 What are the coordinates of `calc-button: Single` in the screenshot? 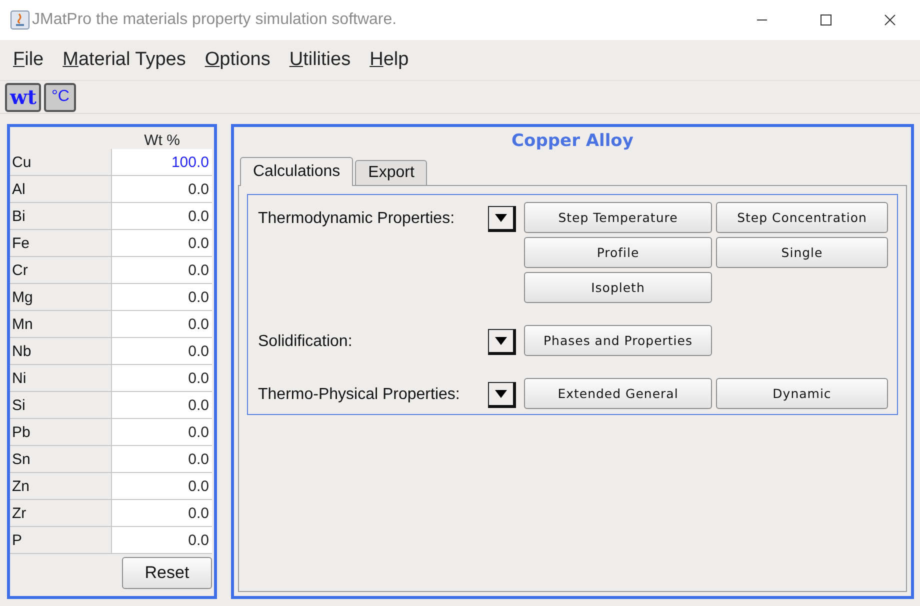 It's located at (802, 252).